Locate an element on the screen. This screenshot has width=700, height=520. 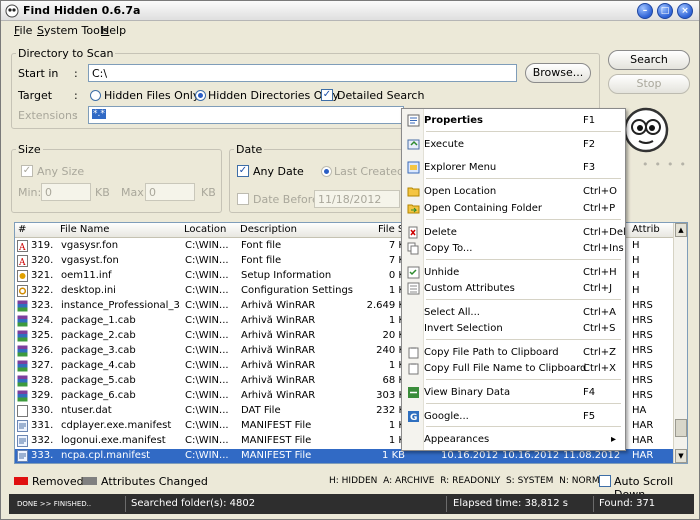
row-number: 324. is located at coordinates (42, 320).